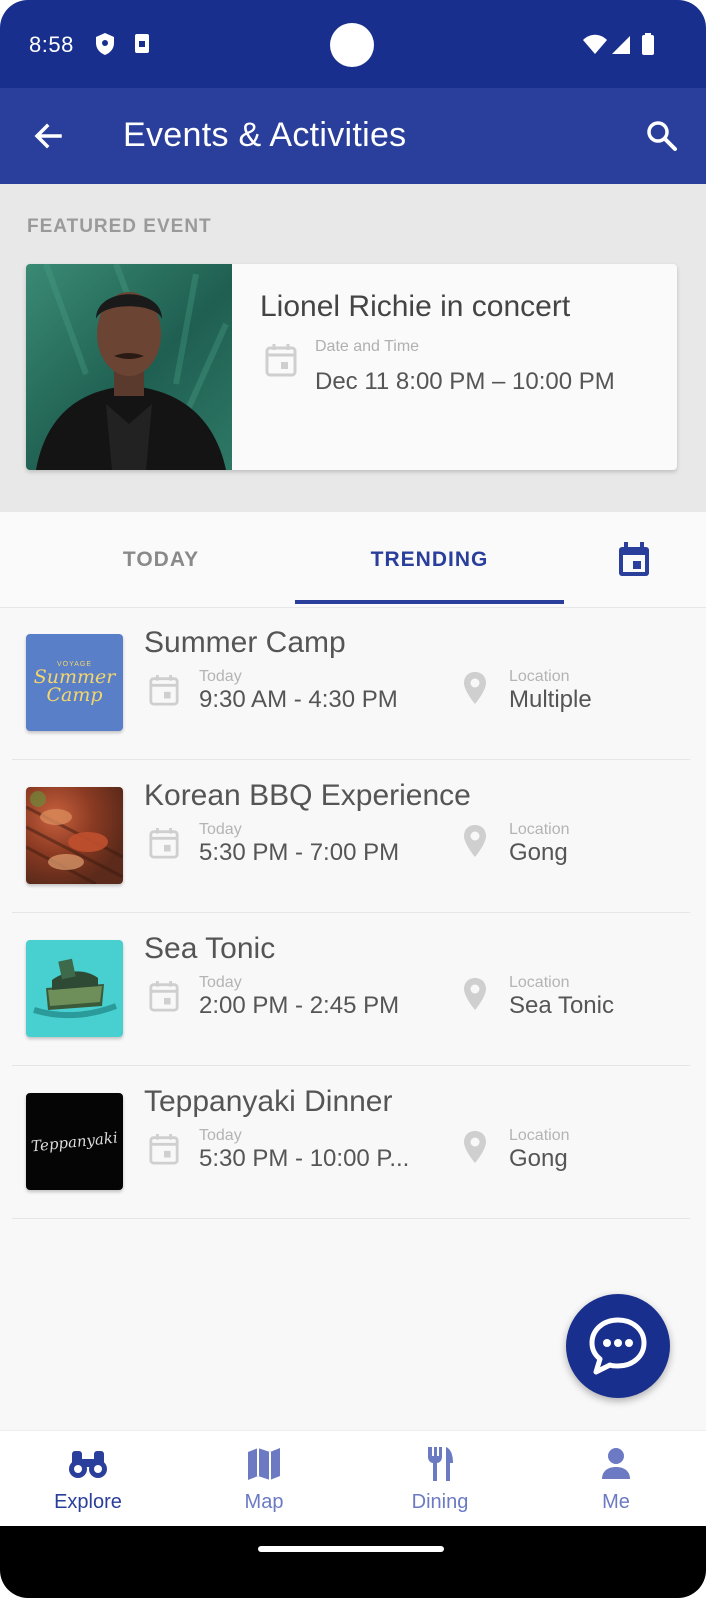 This screenshot has height=1600, width=720. Describe the element at coordinates (119, 226) in the screenshot. I see `featured-label: FEATURED EVENT` at that location.